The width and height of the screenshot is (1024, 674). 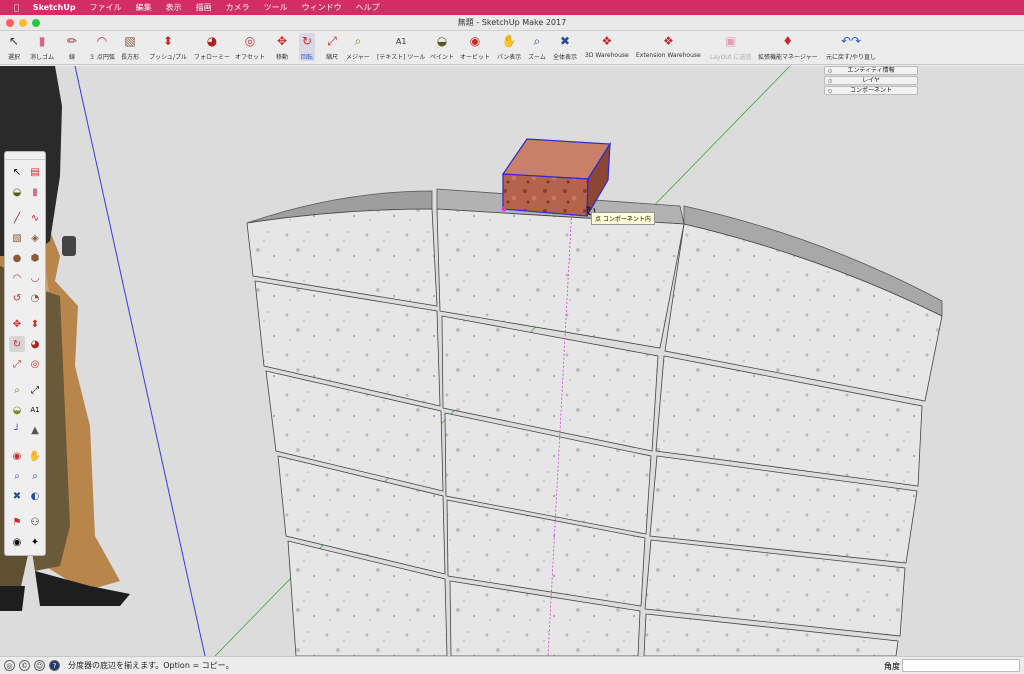 What do you see at coordinates (17, 324) in the screenshot?
I see `palette-move-icon: ✥` at bounding box center [17, 324].